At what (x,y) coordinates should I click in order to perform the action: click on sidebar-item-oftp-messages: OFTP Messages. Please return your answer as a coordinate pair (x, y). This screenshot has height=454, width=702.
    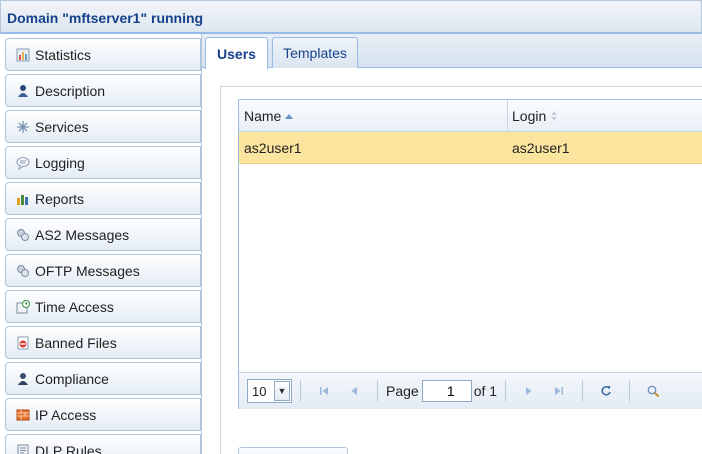
    Looking at the image, I should click on (103, 270).